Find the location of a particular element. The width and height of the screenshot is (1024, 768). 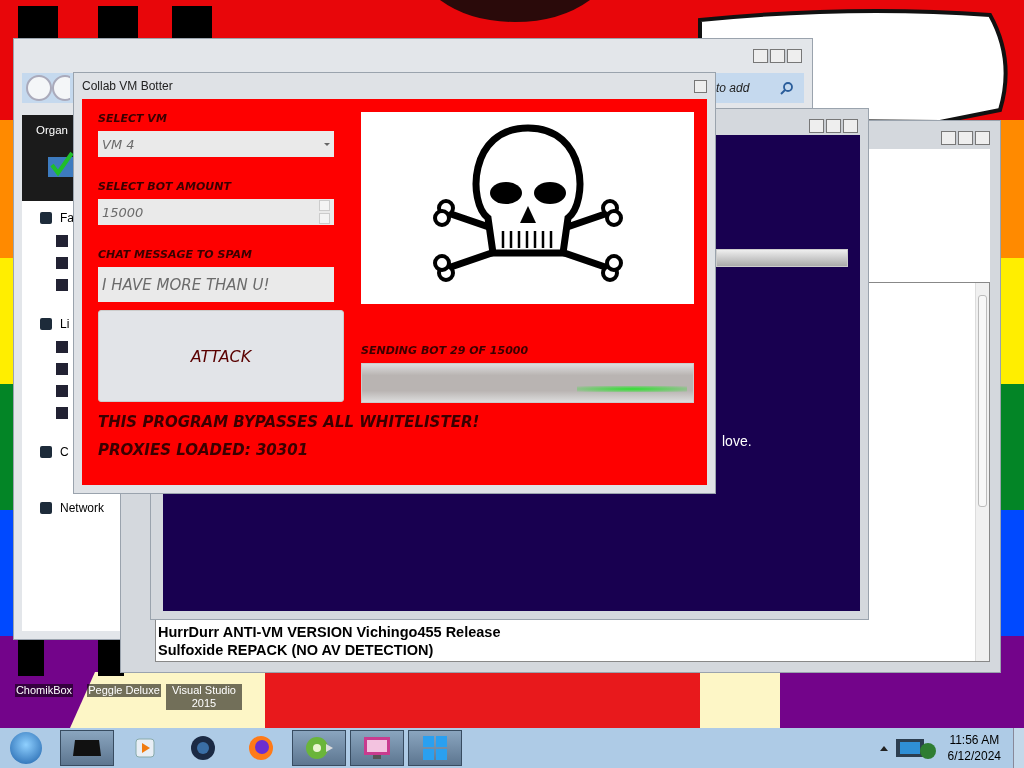

close-button is located at coordinates (700, 86).